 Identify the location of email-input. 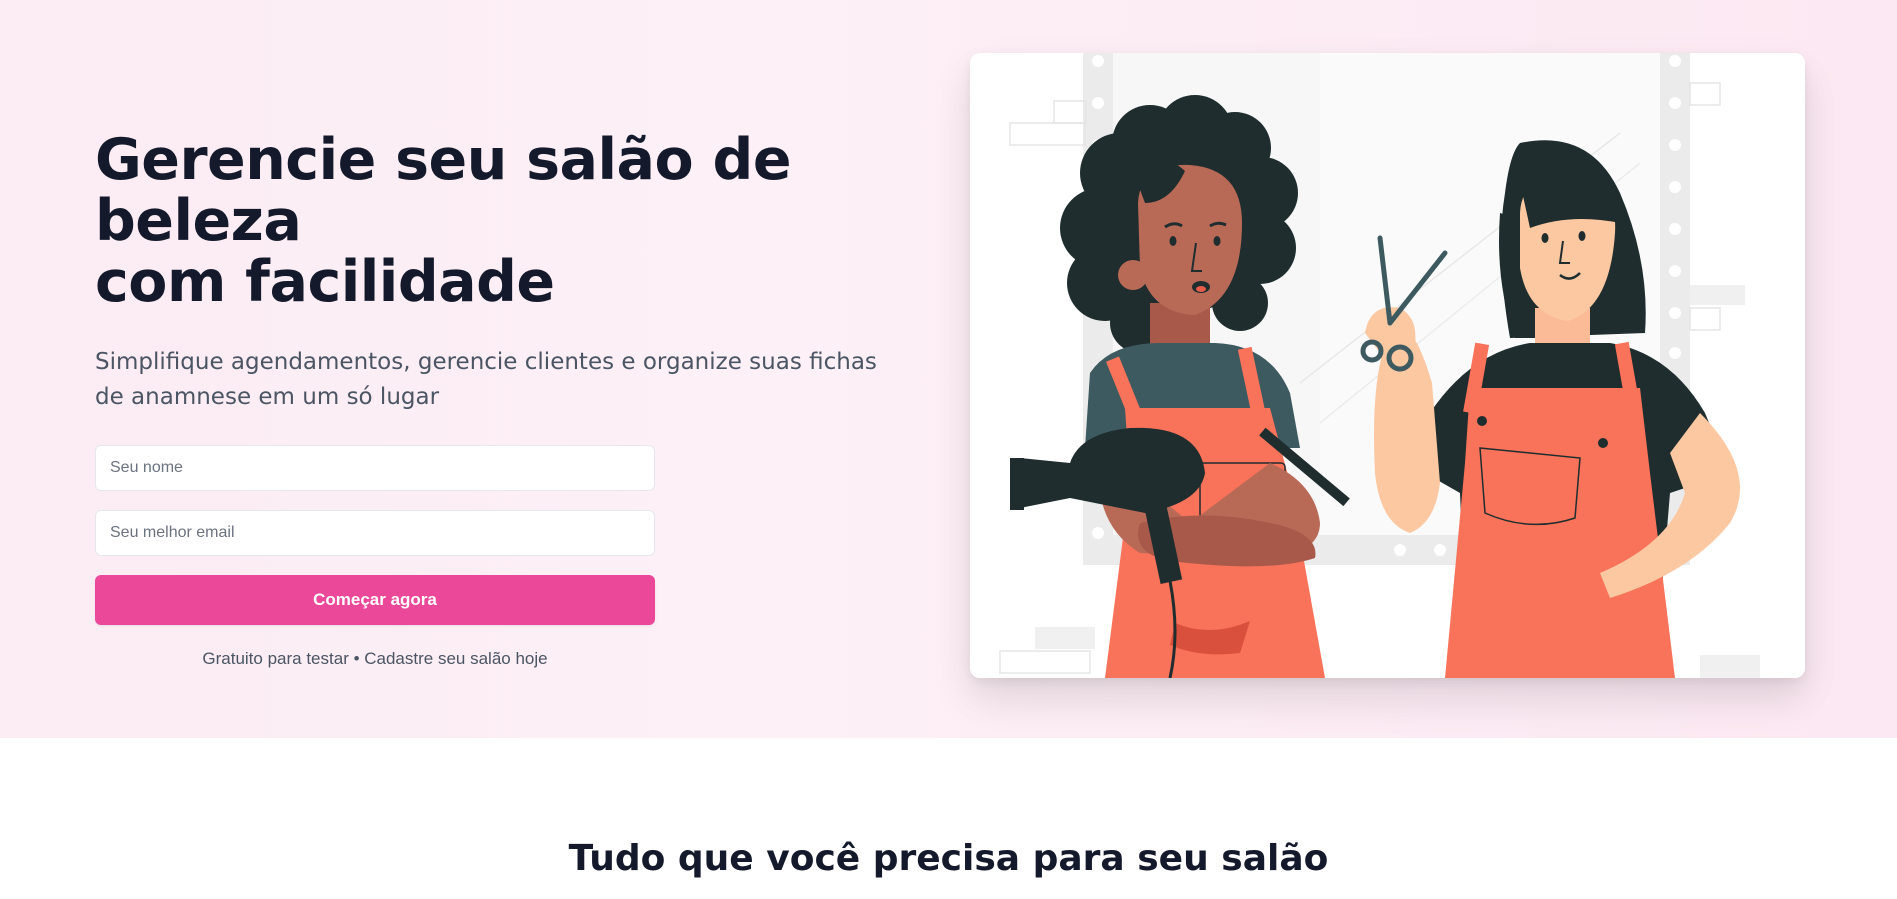
(375, 533).